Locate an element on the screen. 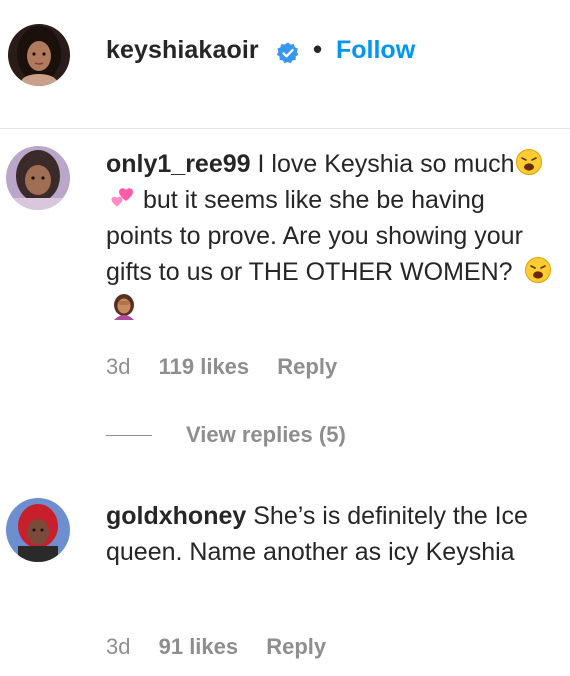  comment-meta: 3d 119 likes Reply is located at coordinates (232, 367).